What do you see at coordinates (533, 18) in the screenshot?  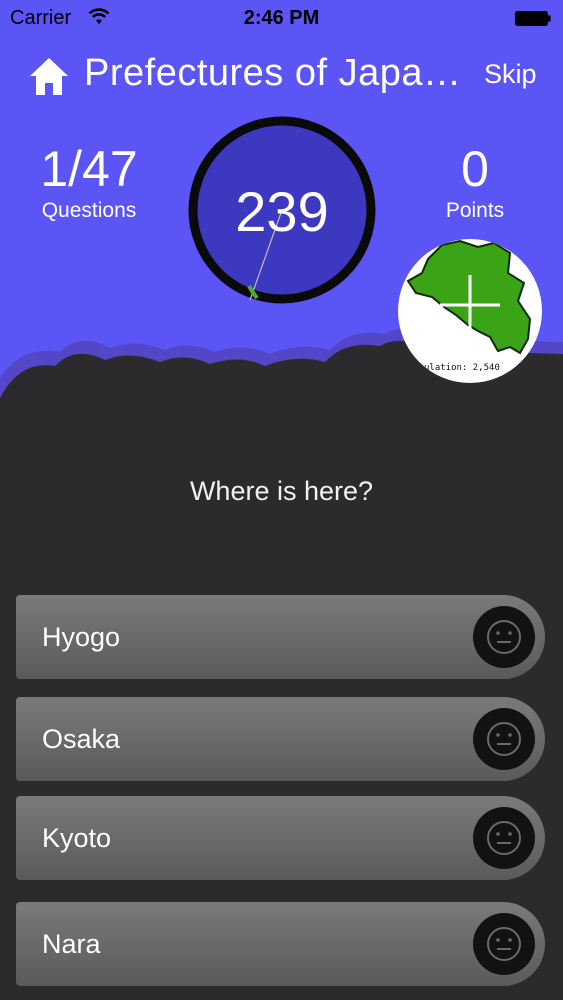 I see `battery-icon` at bounding box center [533, 18].